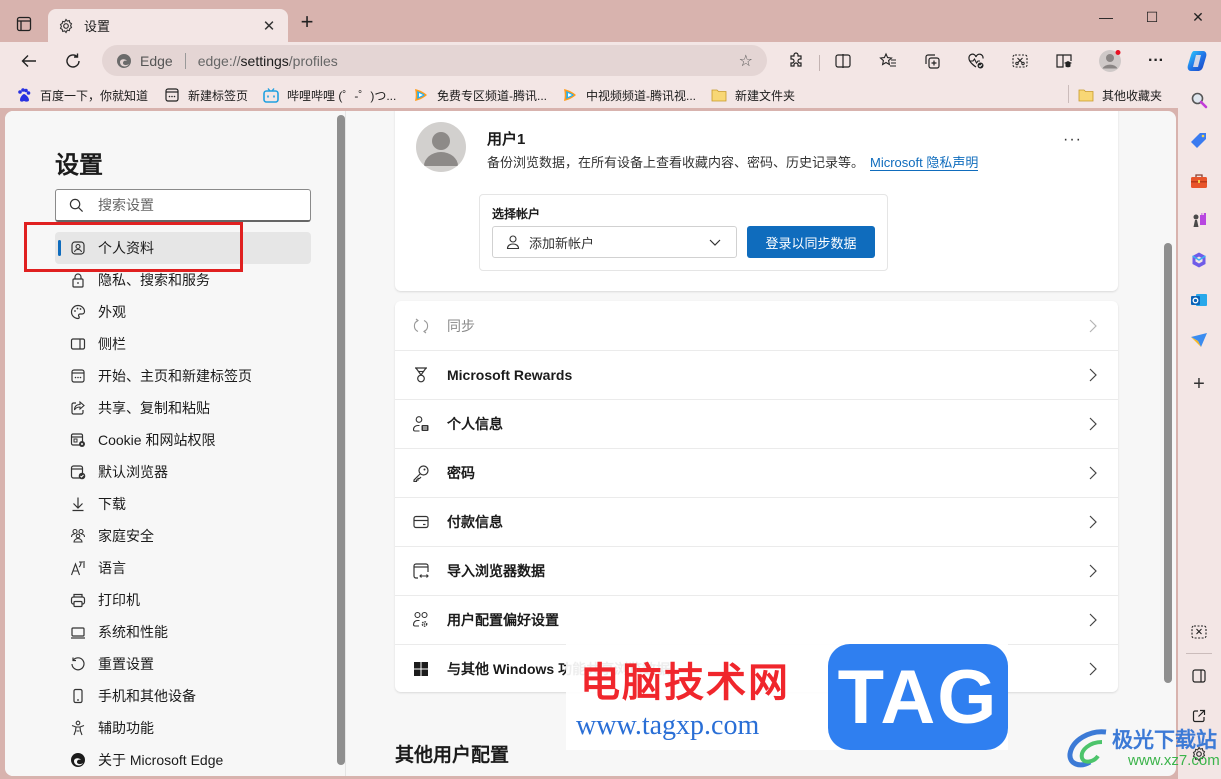 This screenshot has height=779, width=1221. I want to click on refresh-button, so click(73, 61).